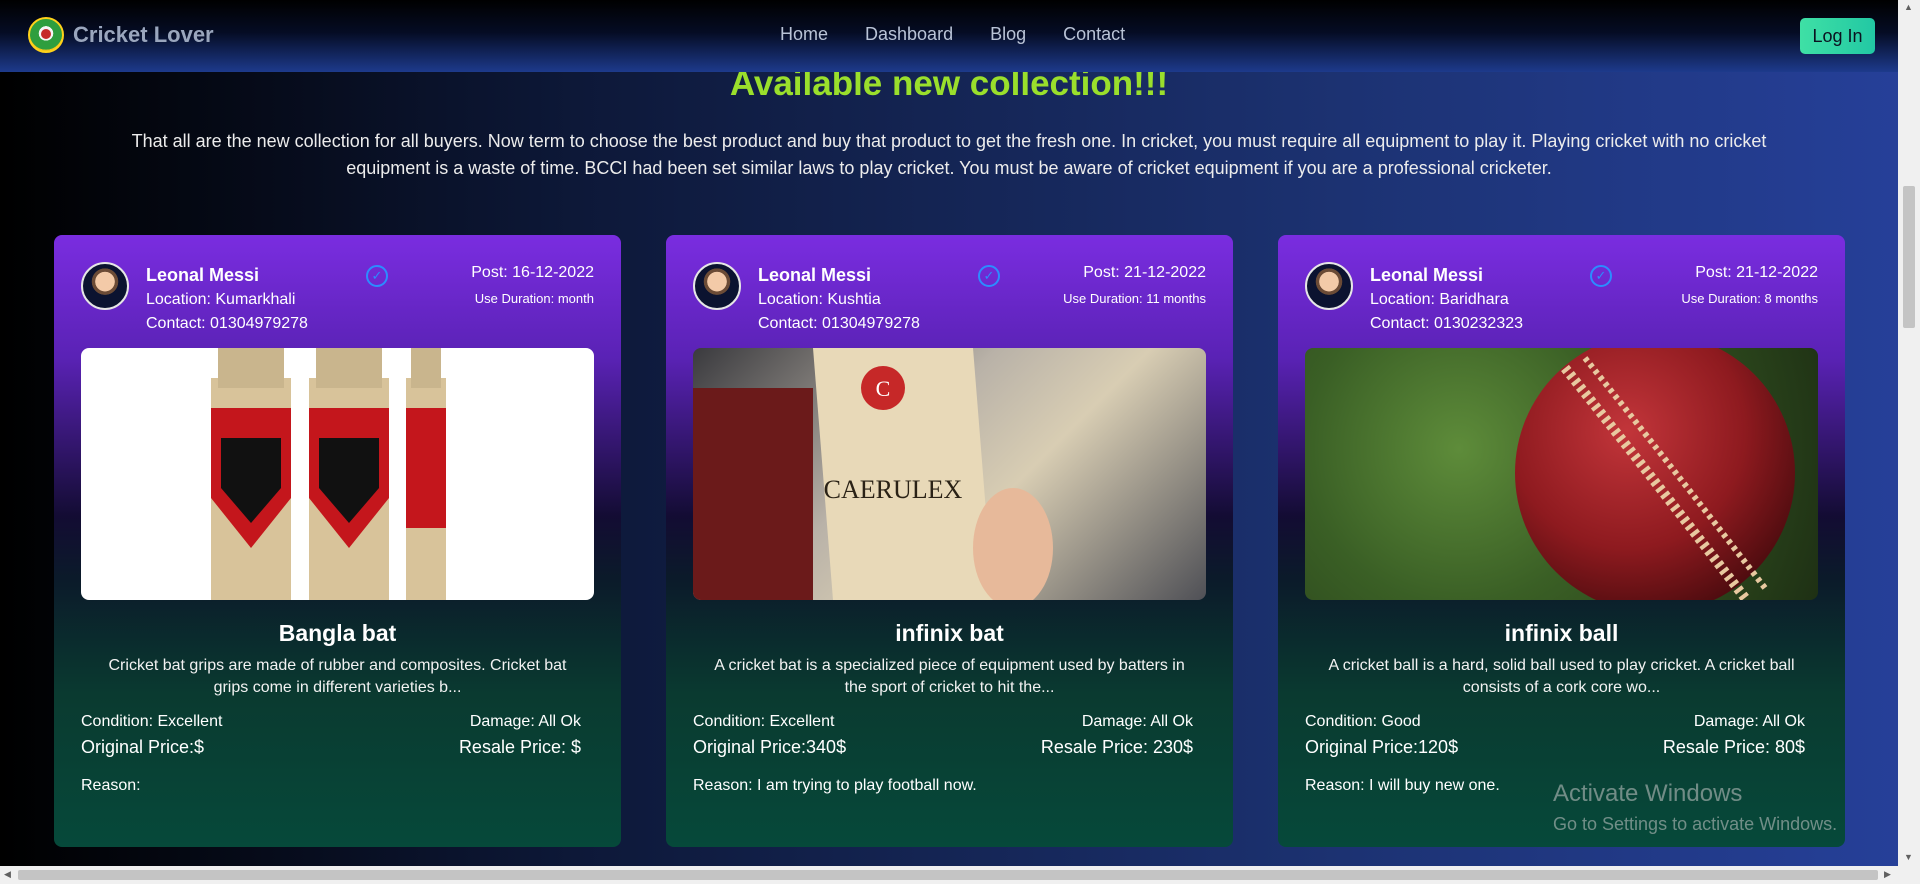  Describe the element at coordinates (1363, 721) in the screenshot. I see `condition: Condition: Good` at that location.